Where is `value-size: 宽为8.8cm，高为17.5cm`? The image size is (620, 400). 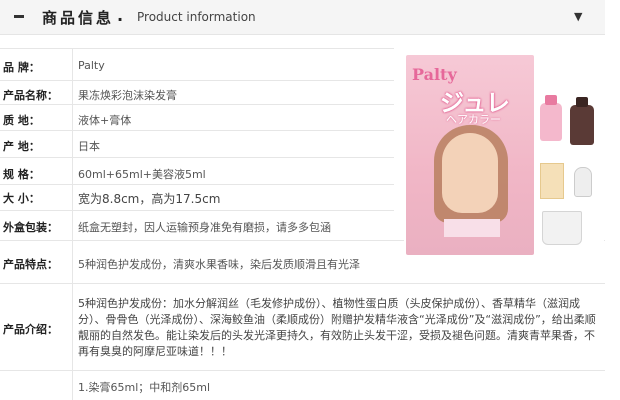
value-size: 宽为8.8cm，高为17.5cm is located at coordinates (149, 199).